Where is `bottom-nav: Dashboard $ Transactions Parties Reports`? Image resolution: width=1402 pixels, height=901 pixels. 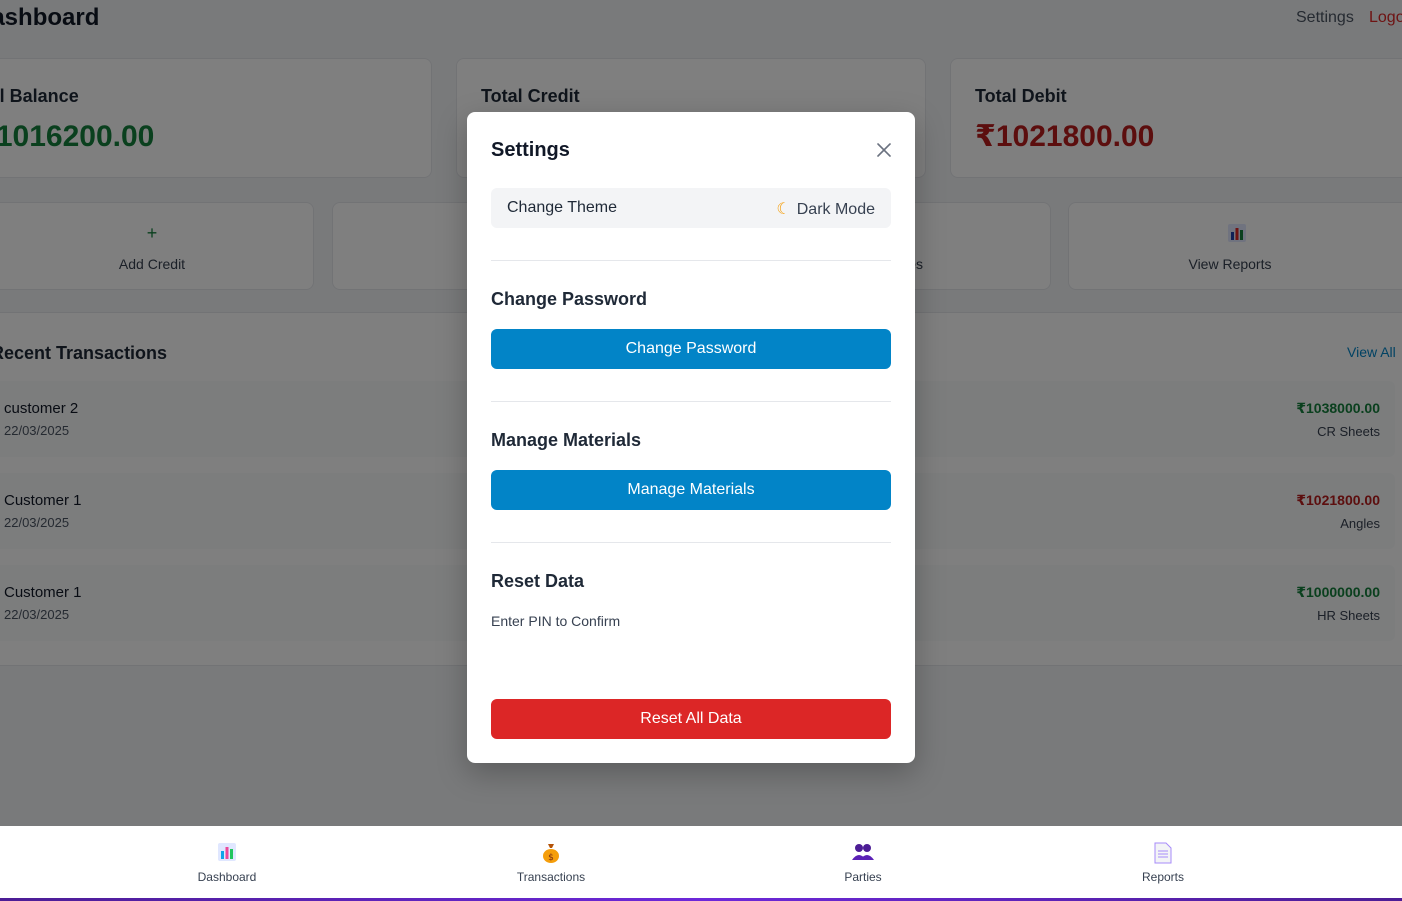 bottom-nav: Dashboard $ Transactions Parties Reports is located at coordinates (701, 863).